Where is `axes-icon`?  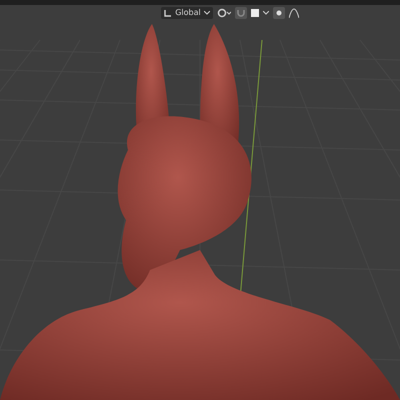 axes-icon is located at coordinates (168, 12).